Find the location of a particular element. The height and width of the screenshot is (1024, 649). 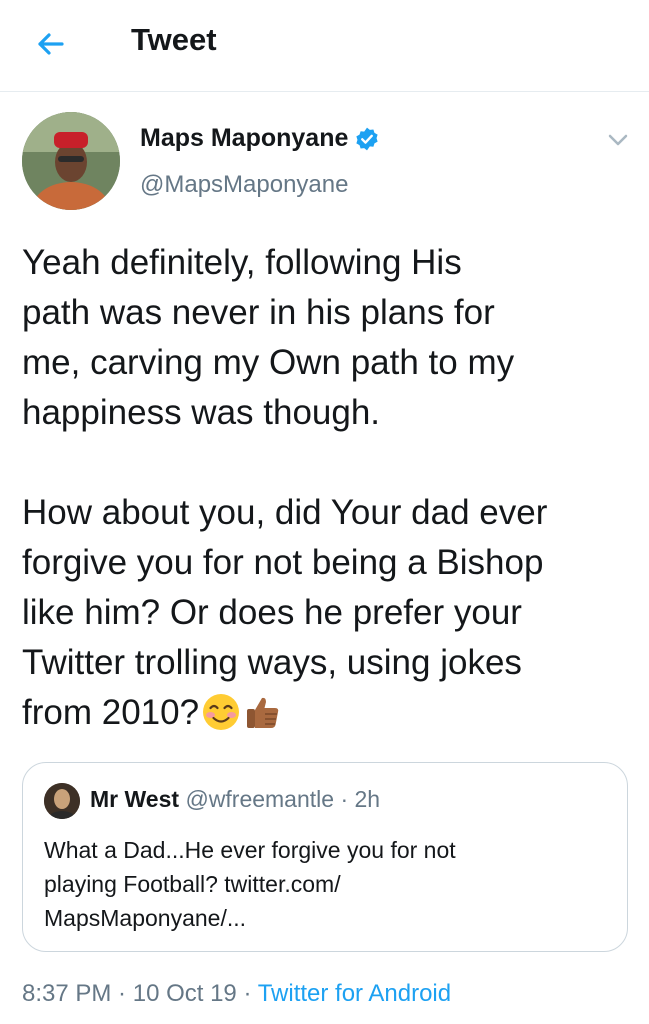

quoted-avatar-image is located at coordinates (62, 801).